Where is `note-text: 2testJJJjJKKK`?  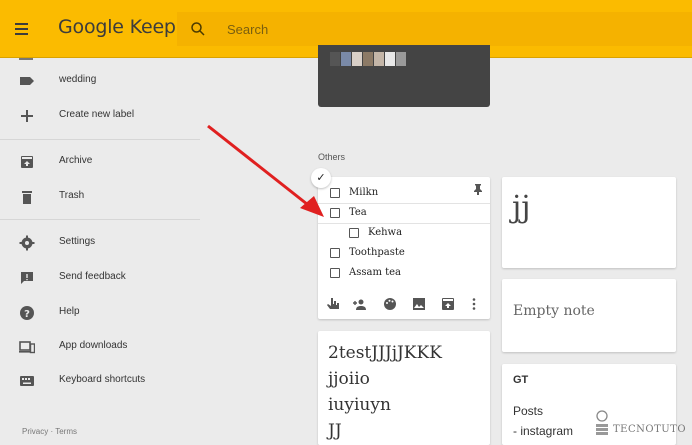 note-text: 2testJJJjJKKK is located at coordinates (385, 353).